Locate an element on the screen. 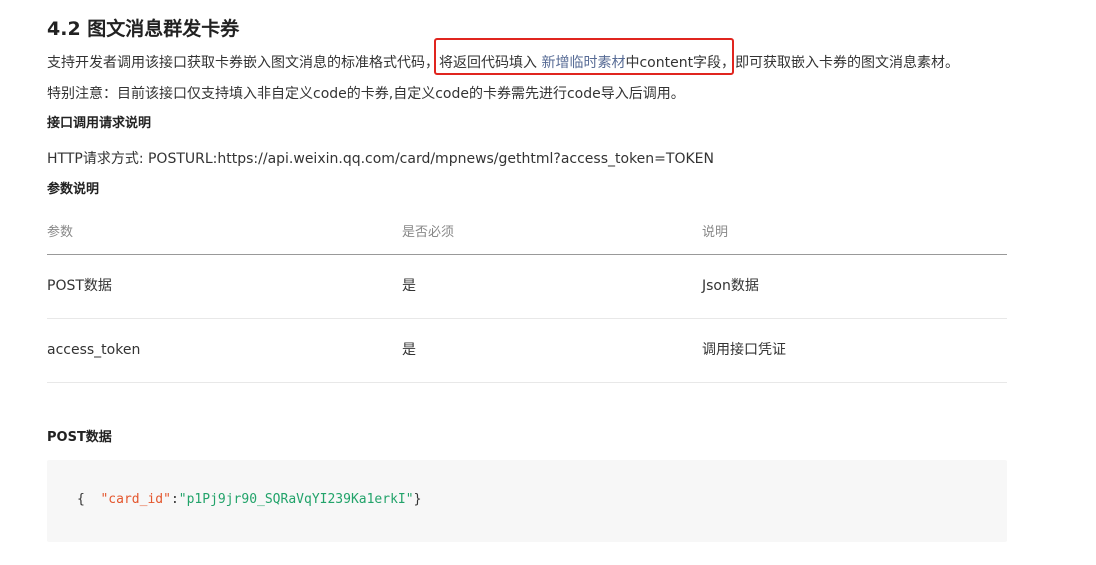 The image size is (1096, 565). code-brace-close: } is located at coordinates (417, 499).